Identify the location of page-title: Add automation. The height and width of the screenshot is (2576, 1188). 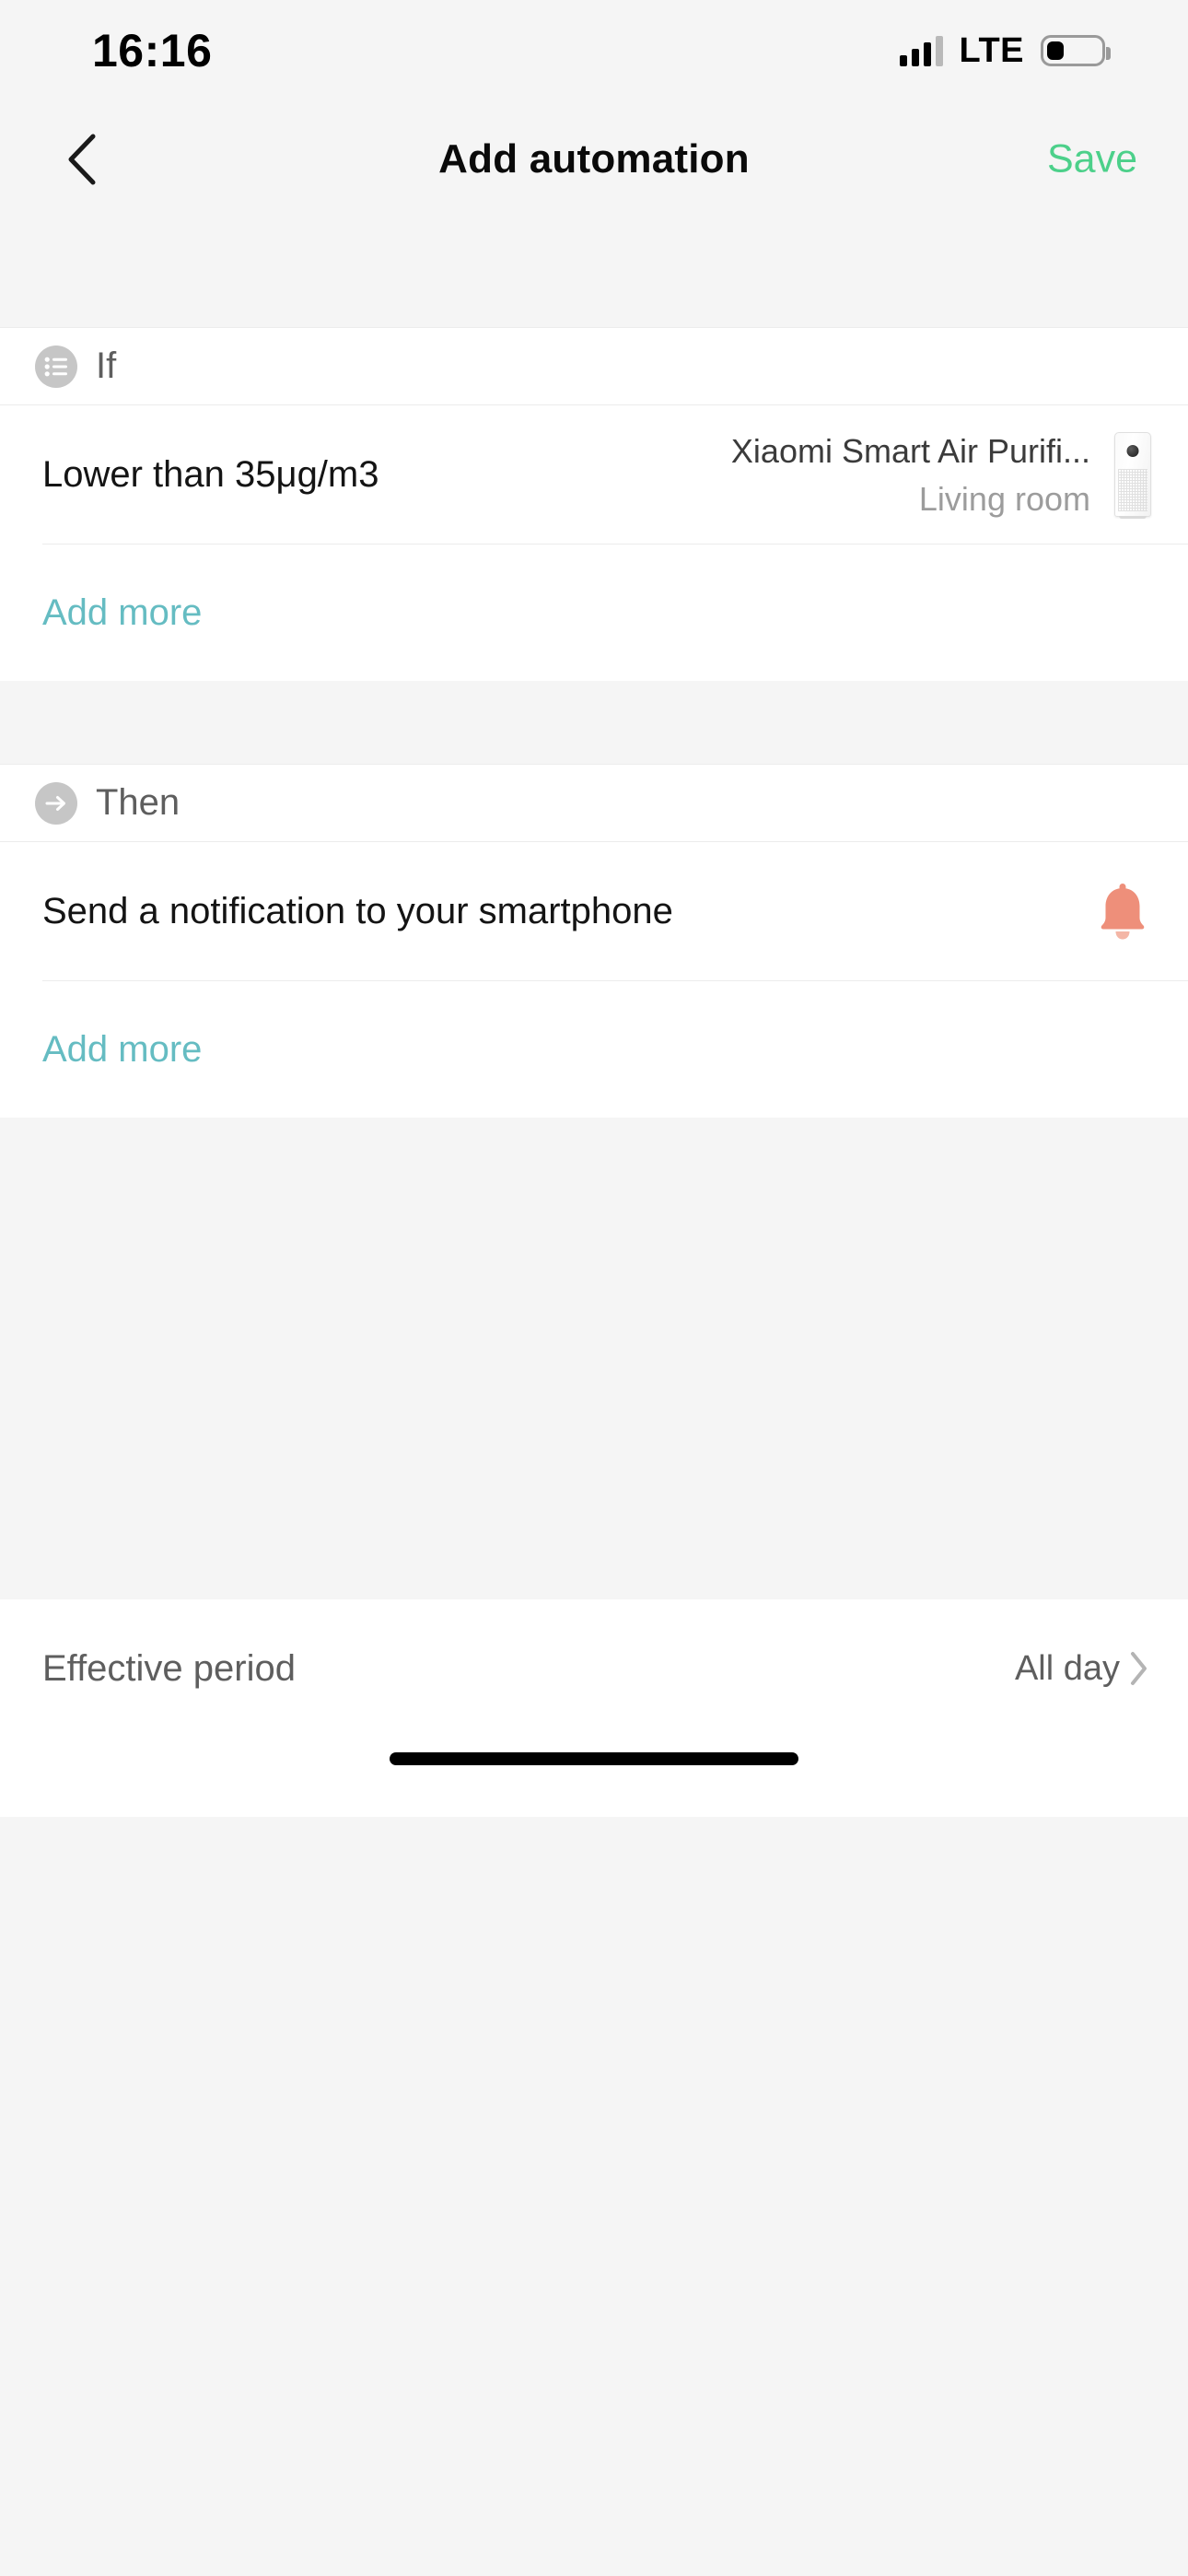
(594, 158).